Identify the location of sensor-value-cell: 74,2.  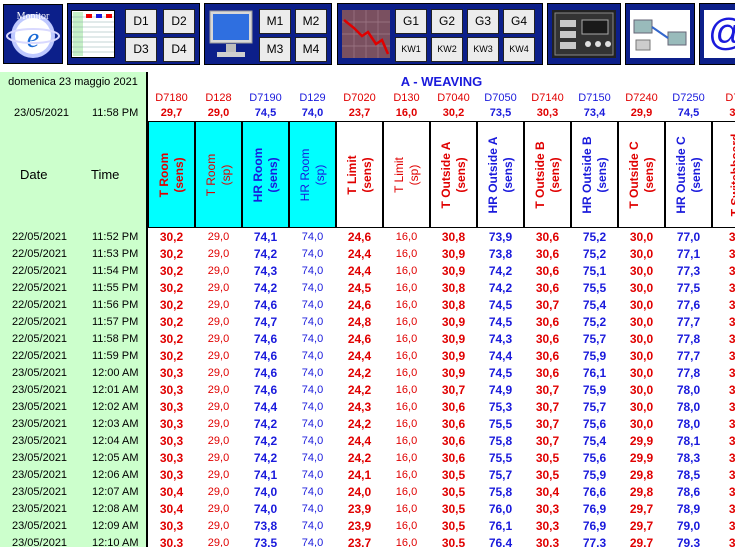
(265, 458).